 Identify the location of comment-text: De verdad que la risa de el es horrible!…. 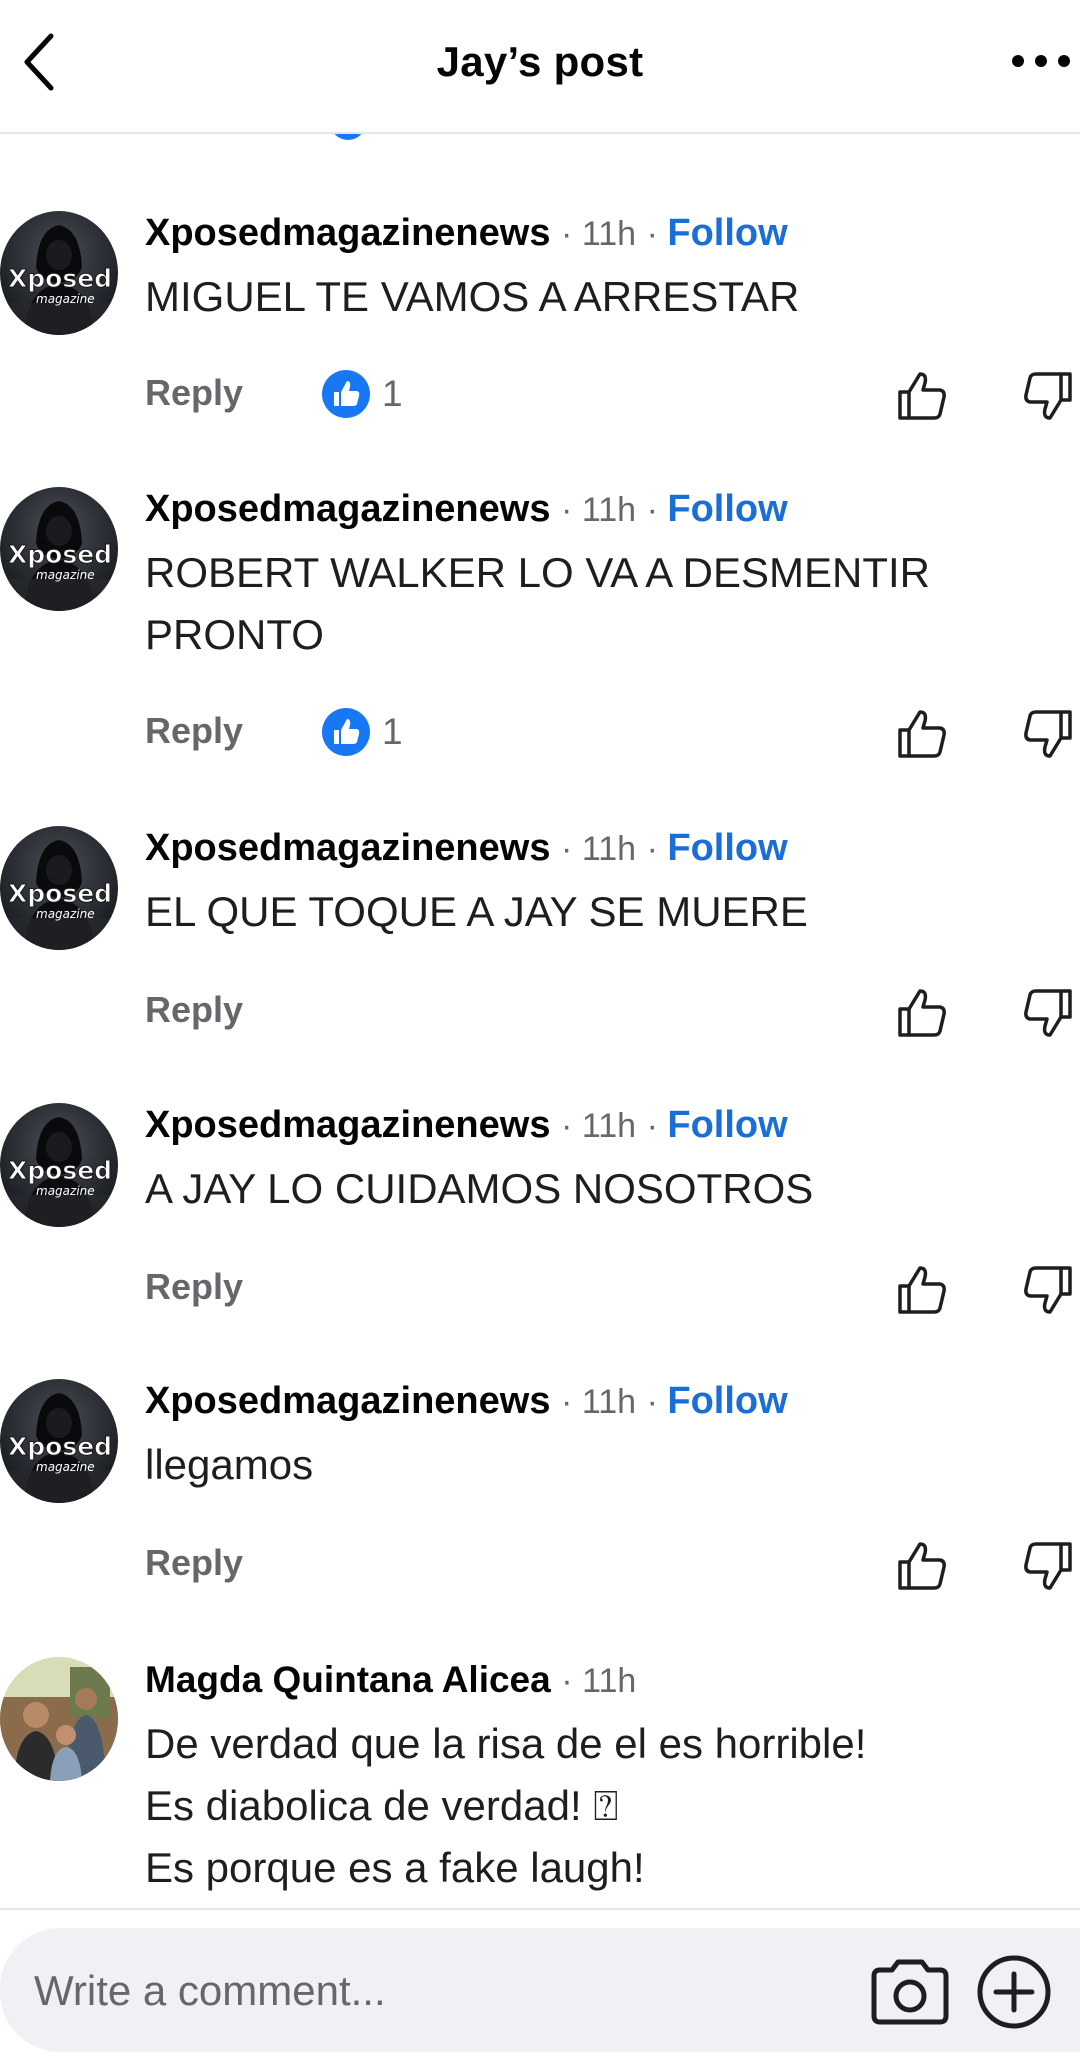
(506, 1805).